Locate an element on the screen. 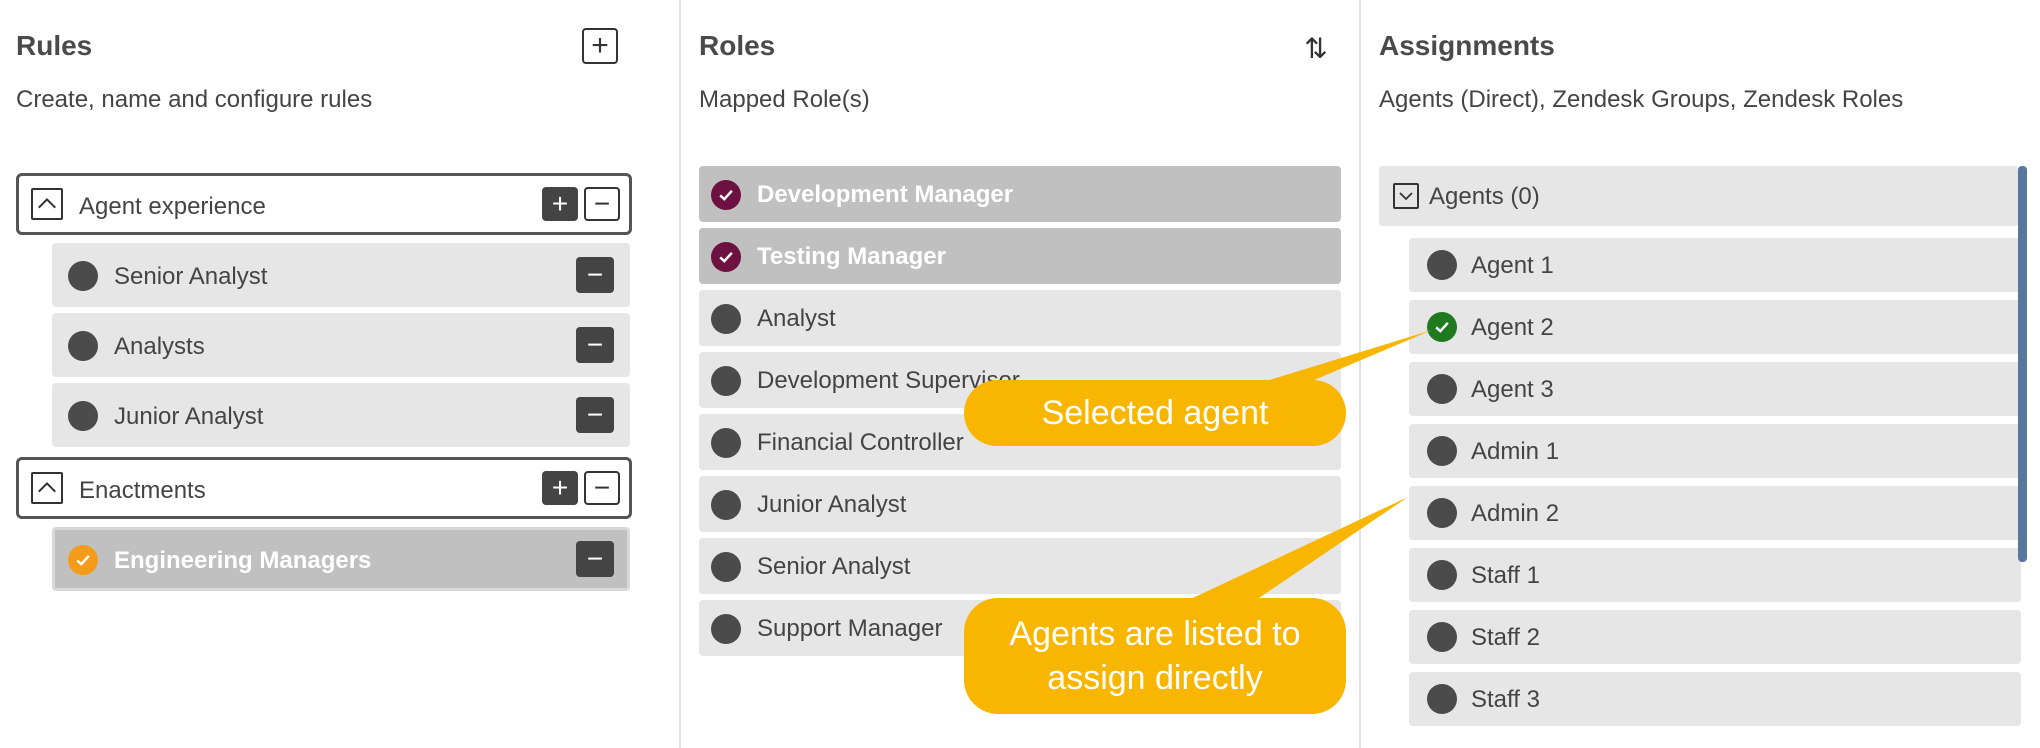 The image size is (2040, 748). rule-item-label: Analysts is located at coordinates (159, 346).